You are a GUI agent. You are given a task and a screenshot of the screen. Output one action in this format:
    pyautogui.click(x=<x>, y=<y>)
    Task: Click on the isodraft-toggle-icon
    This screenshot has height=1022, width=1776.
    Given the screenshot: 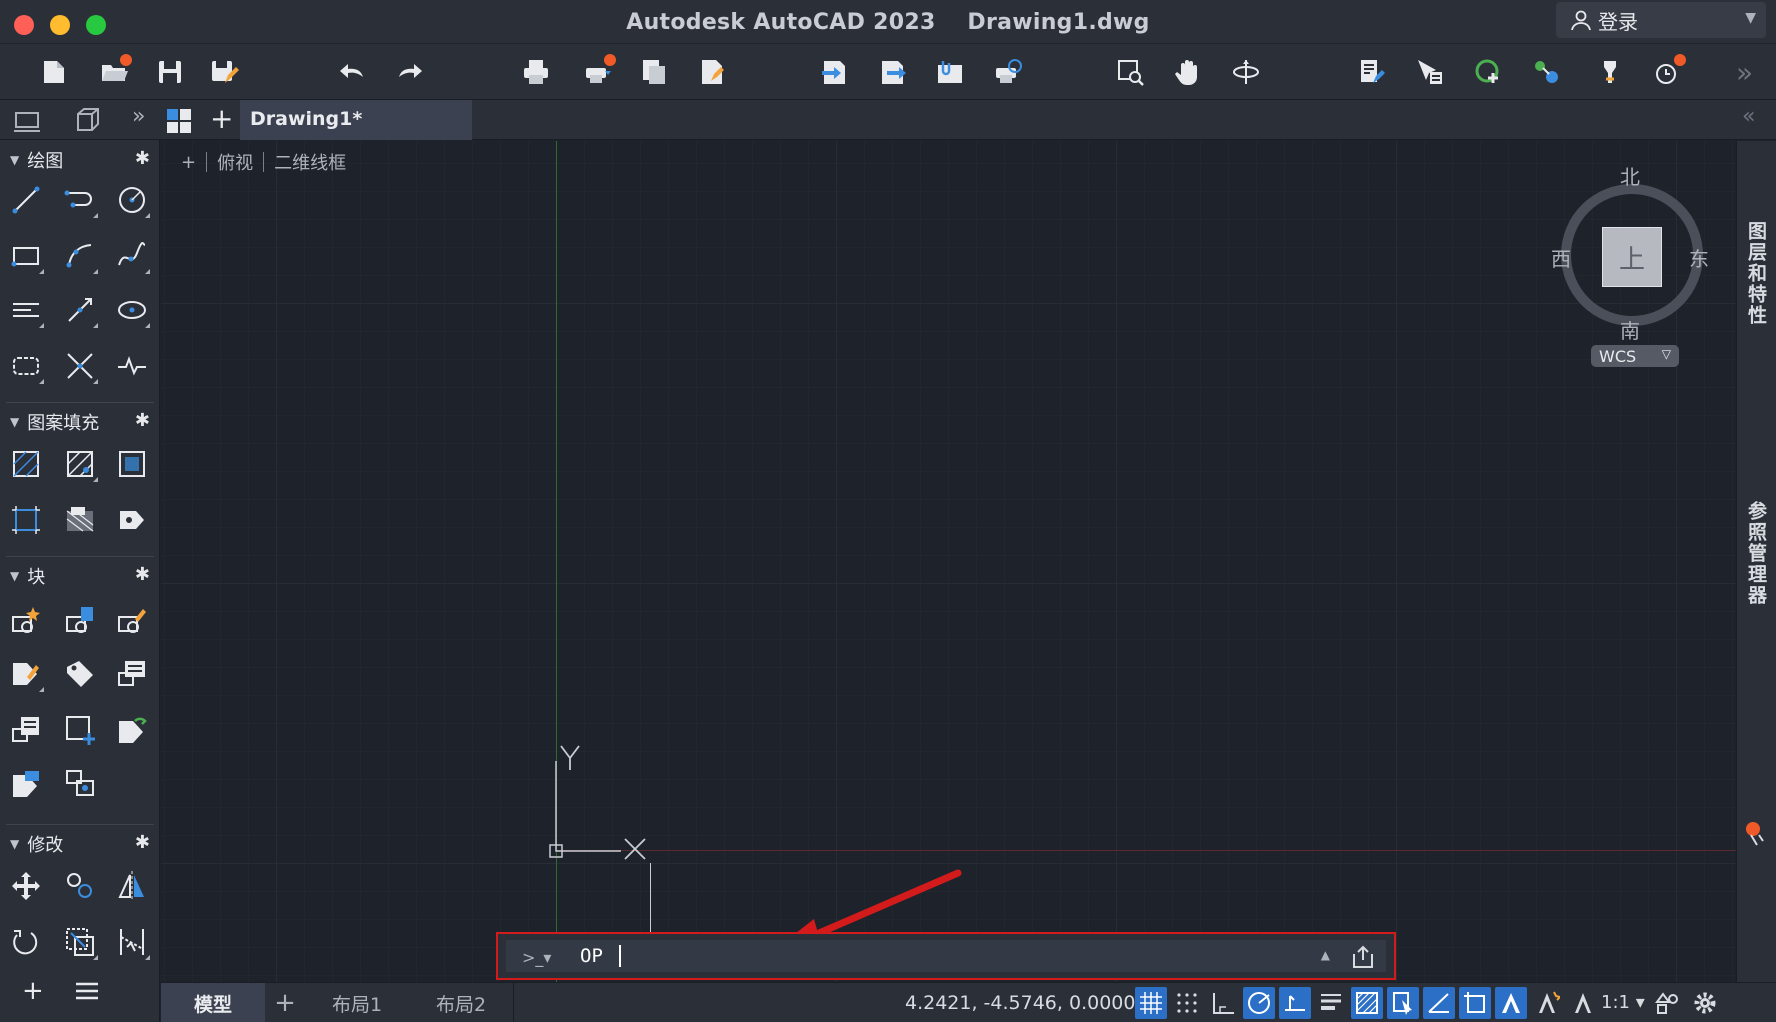 What is the action you would take?
    pyautogui.click(x=1295, y=1003)
    